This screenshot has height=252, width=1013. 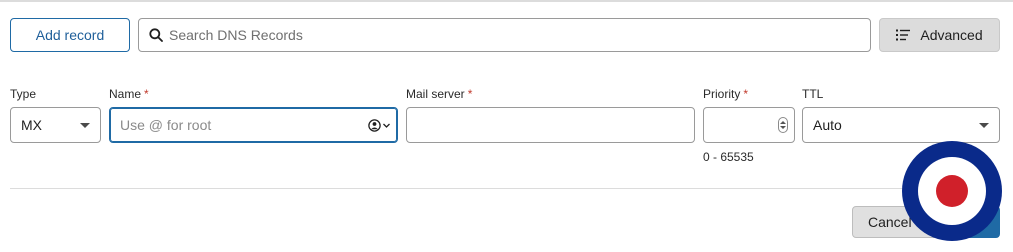 I want to click on advanced-label: Advanced, so click(x=951, y=35).